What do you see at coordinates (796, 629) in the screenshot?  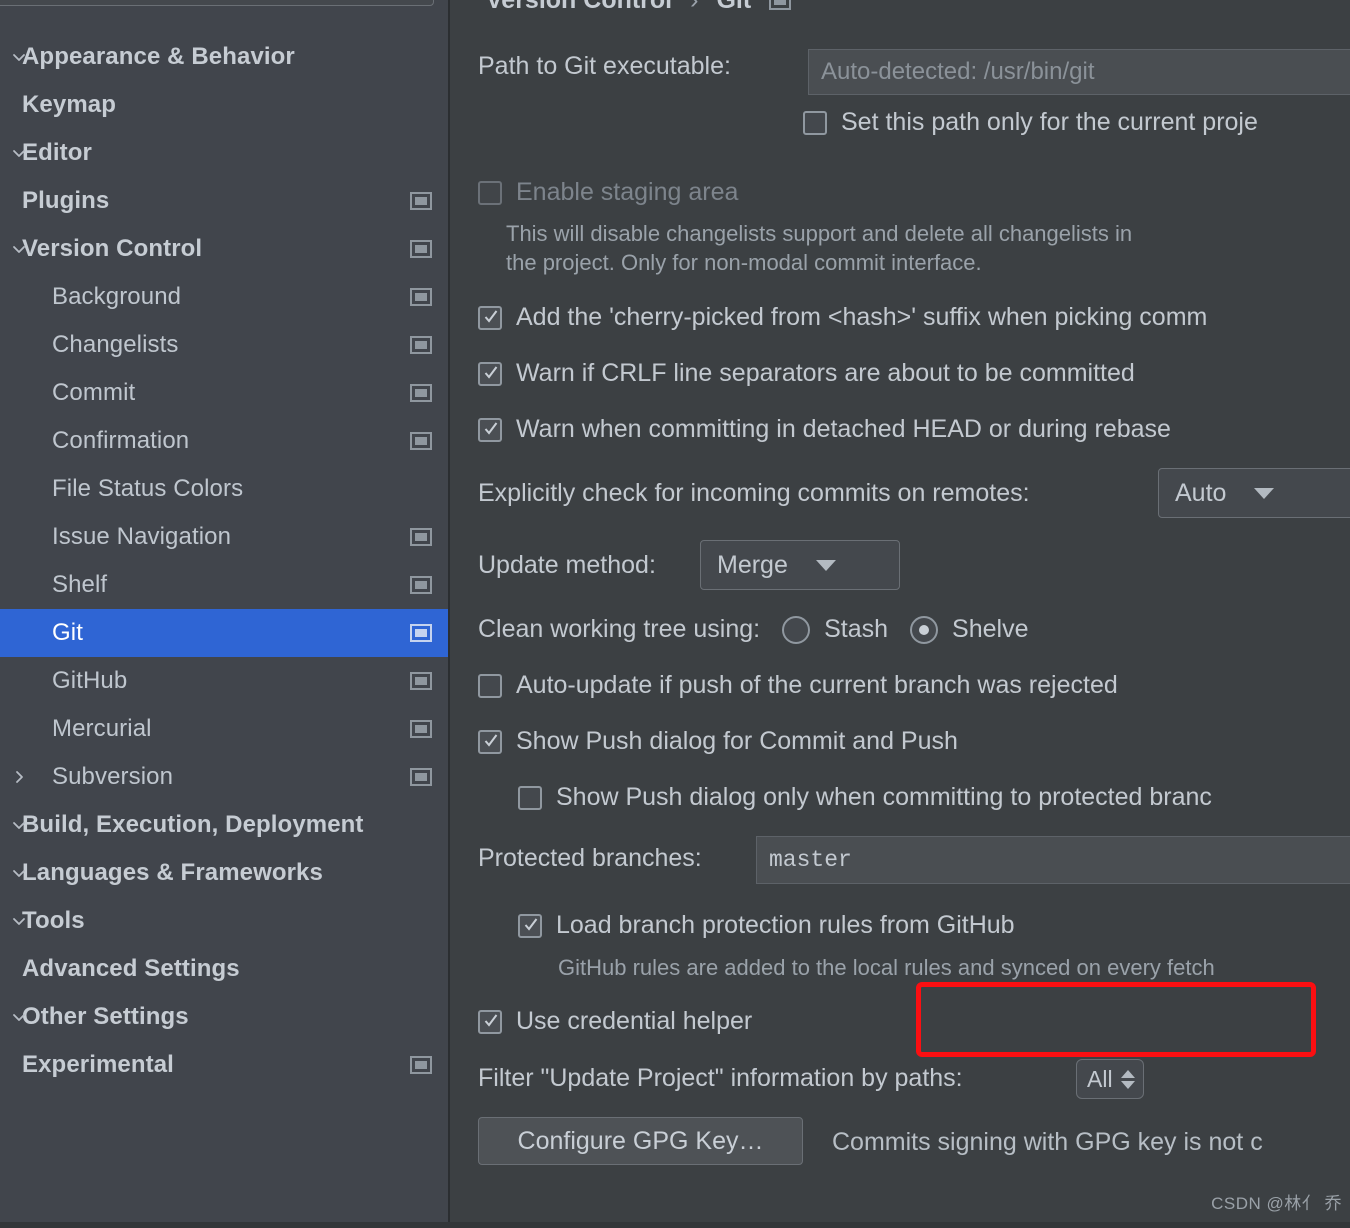 I see `stash-radio` at bounding box center [796, 629].